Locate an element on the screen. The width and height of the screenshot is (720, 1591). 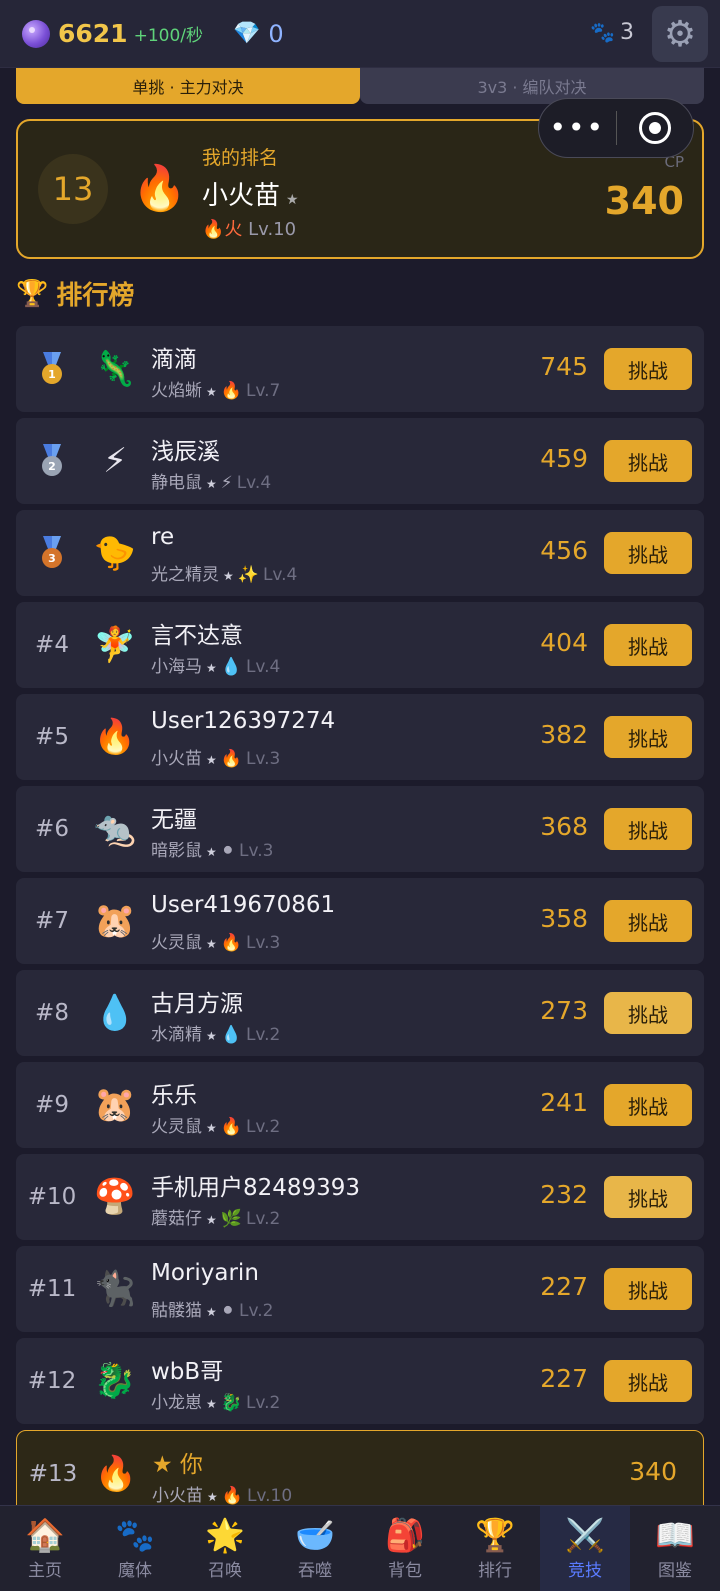
nav-item: 🏆 排行 is located at coordinates (495, 1548).